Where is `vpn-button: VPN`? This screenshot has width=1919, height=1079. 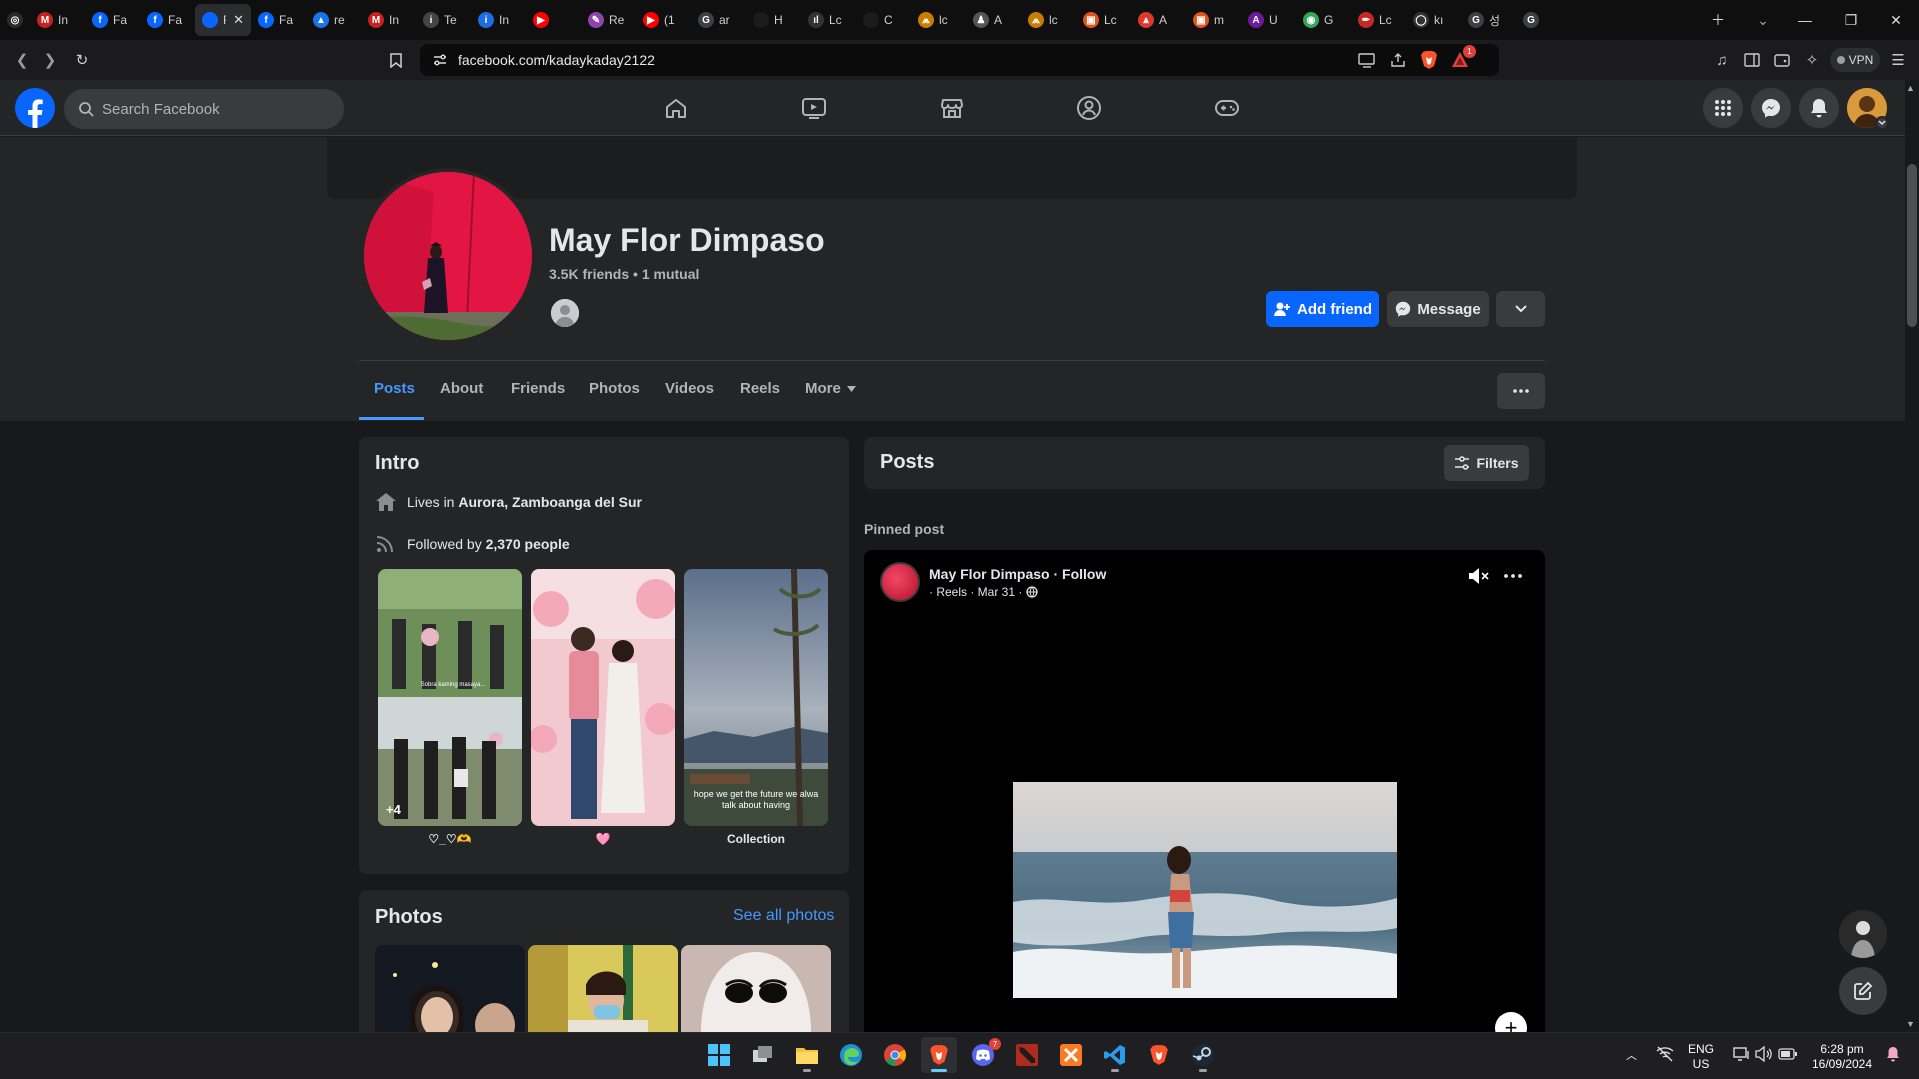 vpn-button: VPN is located at coordinates (1855, 60).